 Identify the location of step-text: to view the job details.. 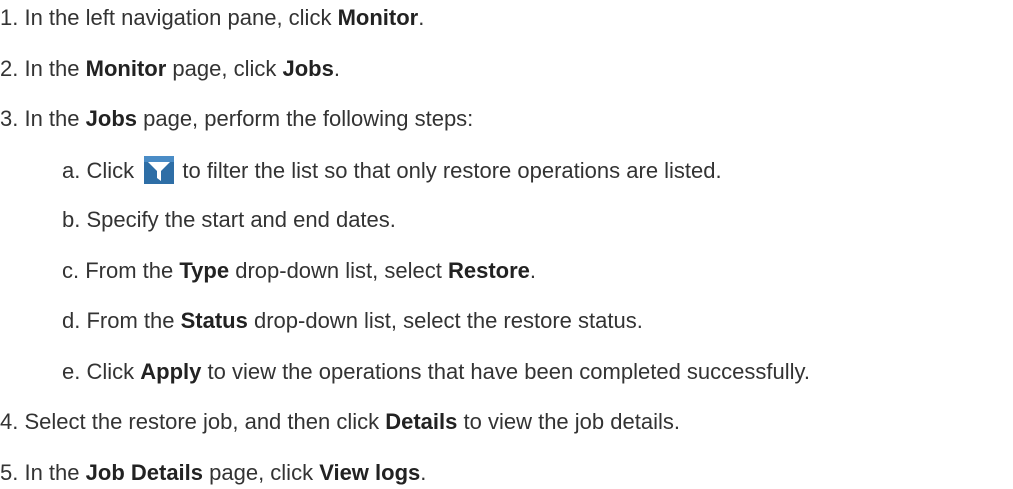
(568, 421).